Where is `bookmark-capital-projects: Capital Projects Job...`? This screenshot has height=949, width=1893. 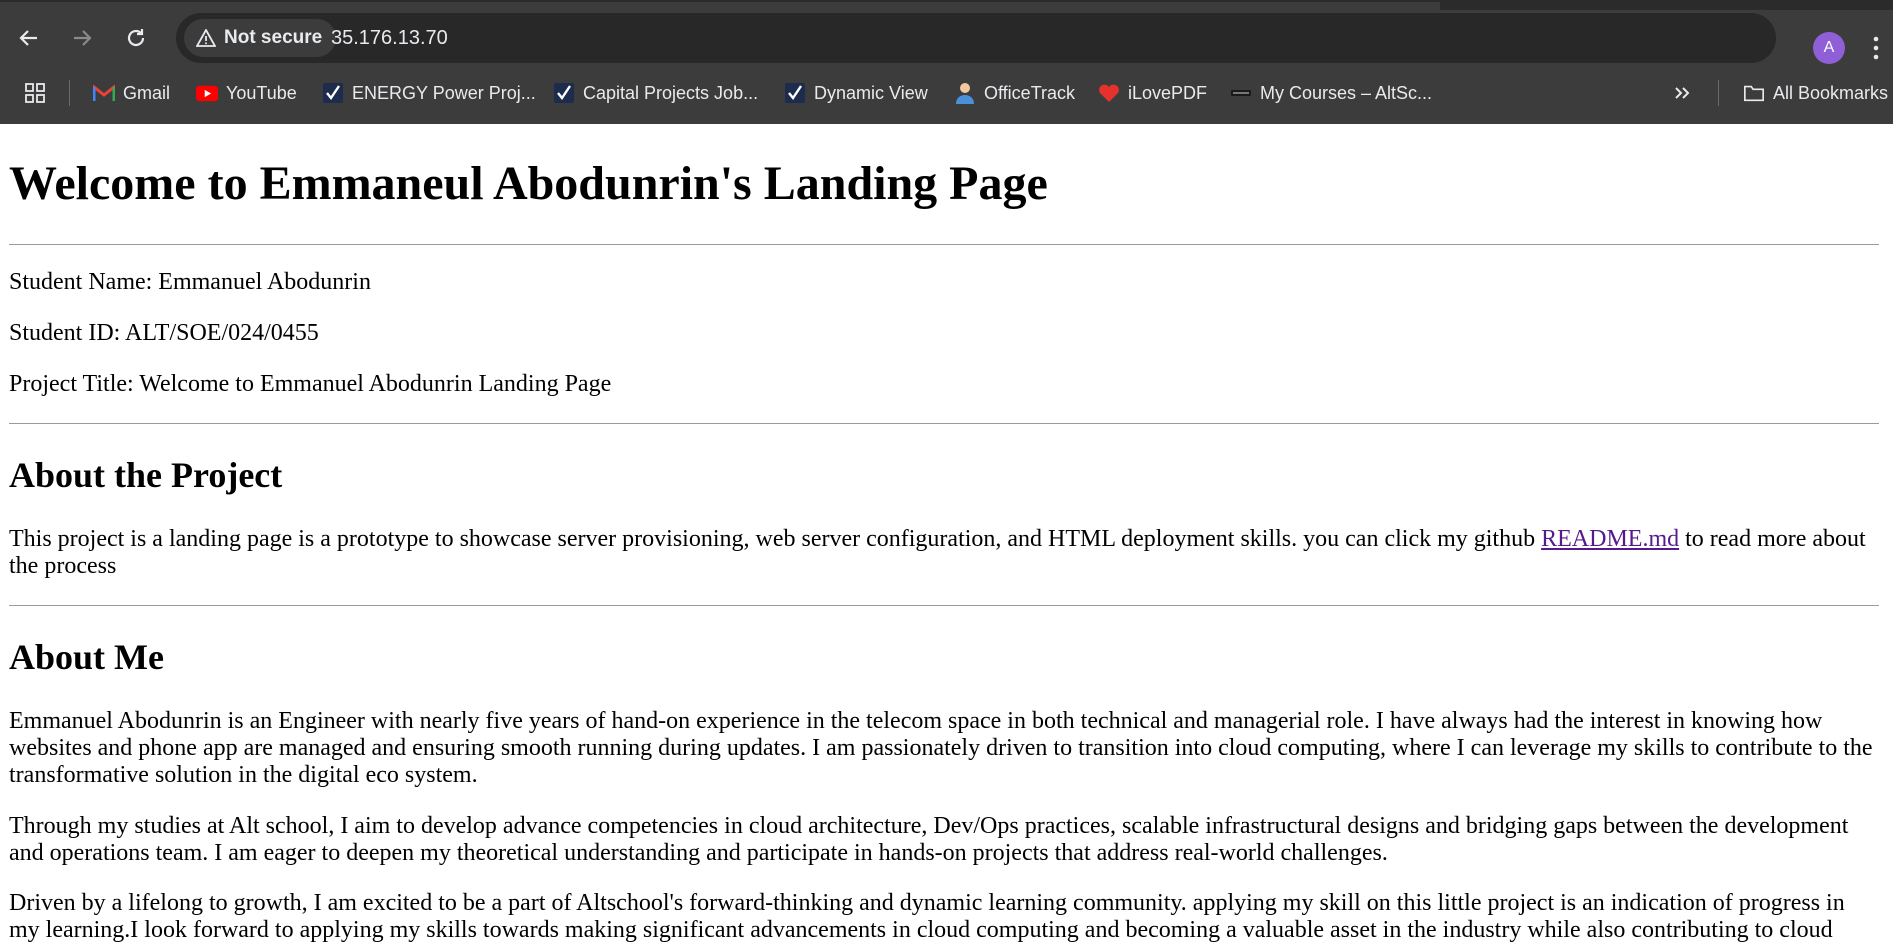
bookmark-capital-projects: Capital Projects Job... is located at coordinates (655, 93).